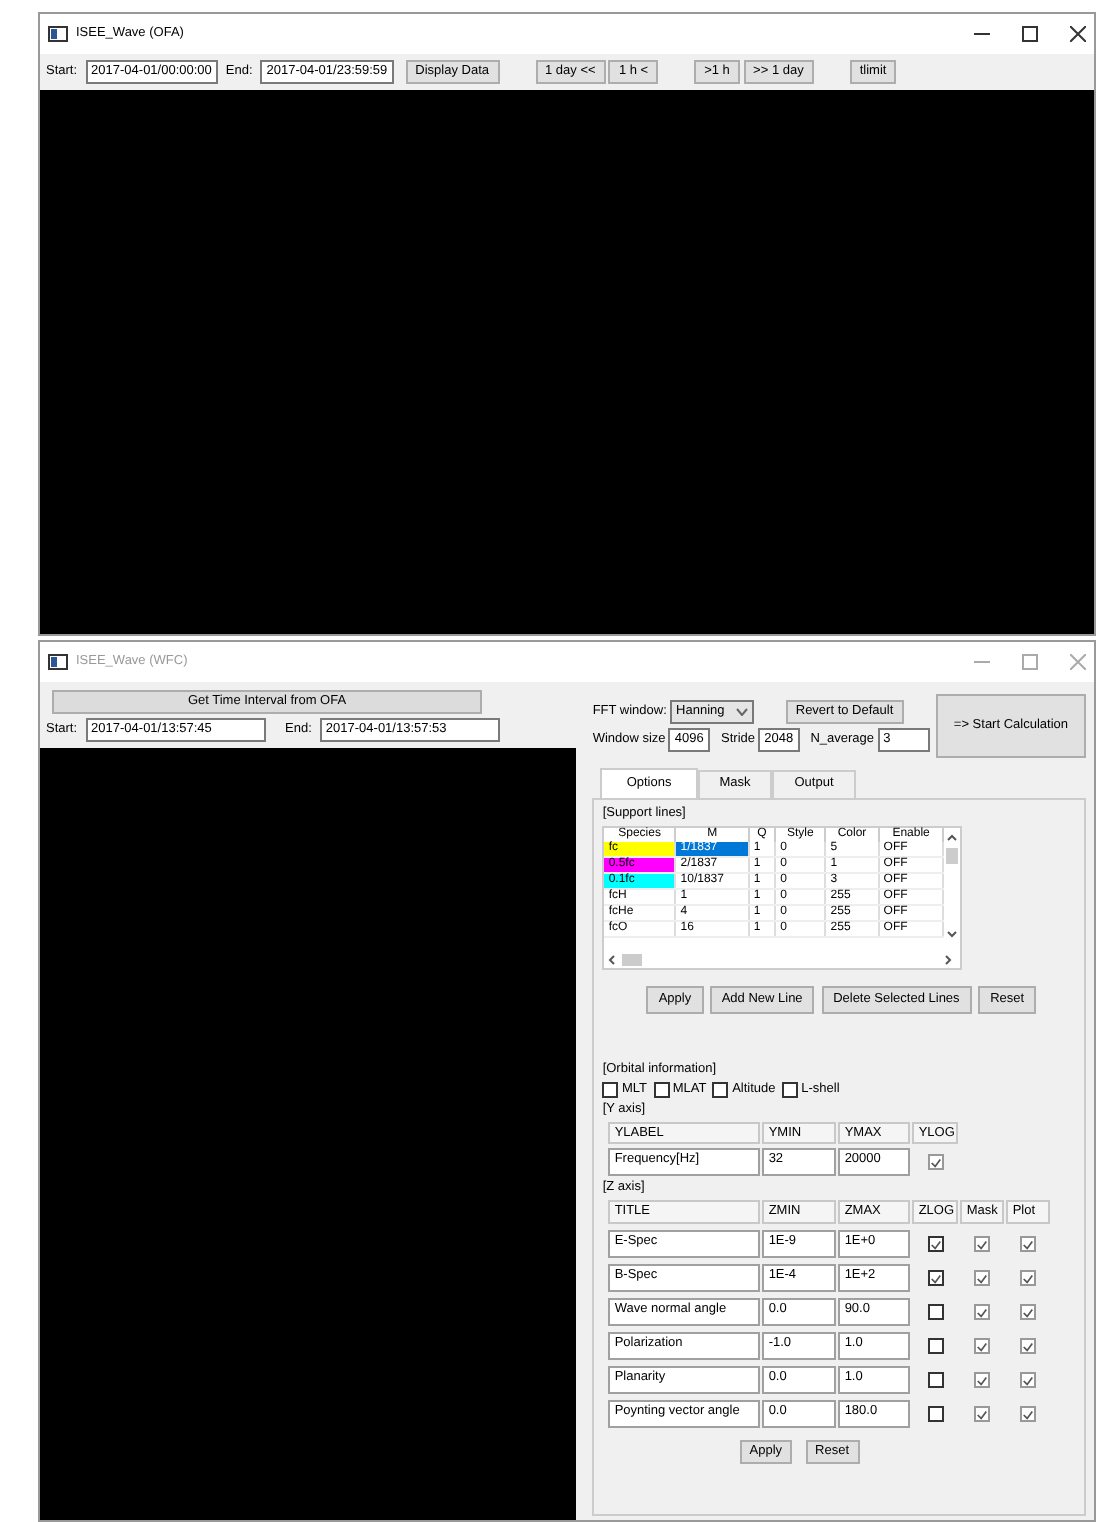 The image size is (1096, 1522). What do you see at coordinates (1078, 34) in the screenshot?
I see `close-icon` at bounding box center [1078, 34].